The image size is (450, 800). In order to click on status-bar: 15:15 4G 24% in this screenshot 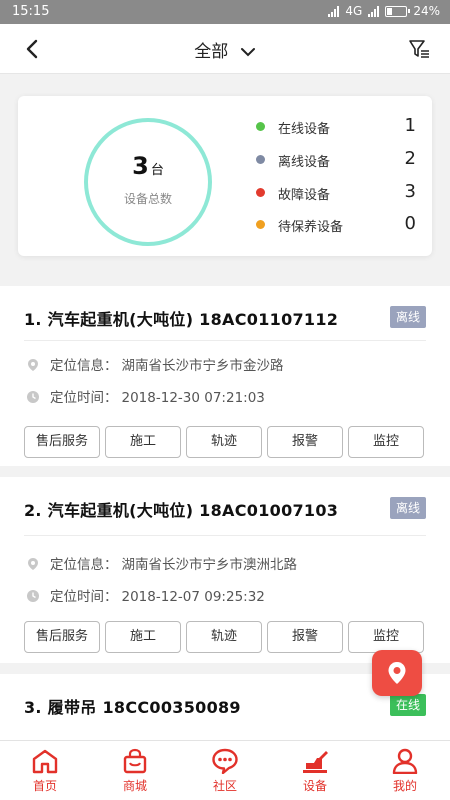, I will do `click(225, 12)`.